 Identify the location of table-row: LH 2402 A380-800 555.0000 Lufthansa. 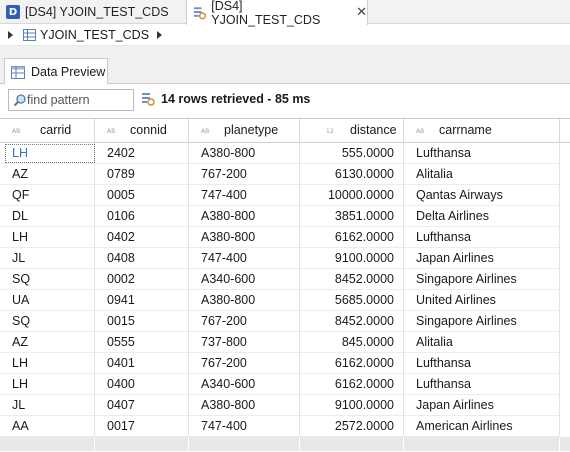
(285, 153).